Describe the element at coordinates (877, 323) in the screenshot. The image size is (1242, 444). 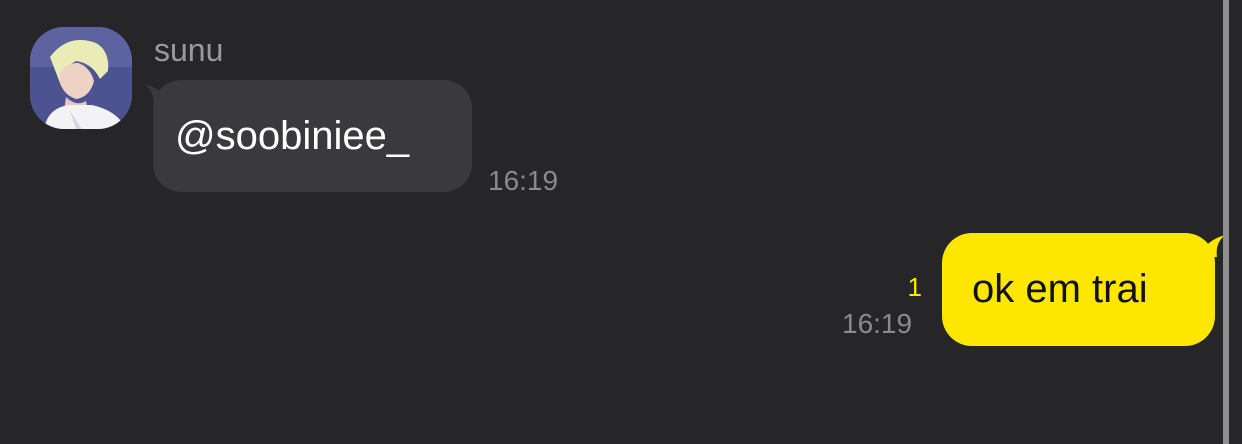
I see `outgoing-message-time: 16:19` at that location.